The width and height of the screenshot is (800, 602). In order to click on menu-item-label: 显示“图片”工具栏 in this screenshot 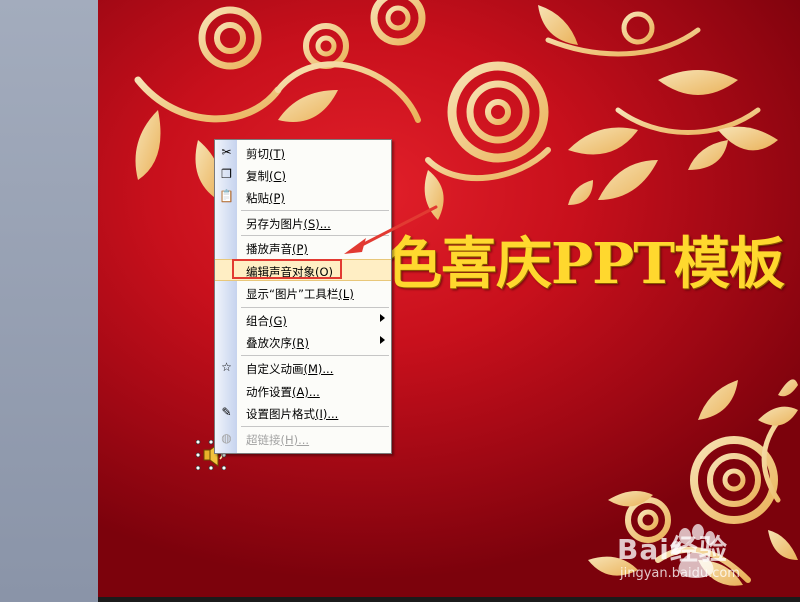, I will do `click(292, 294)`.